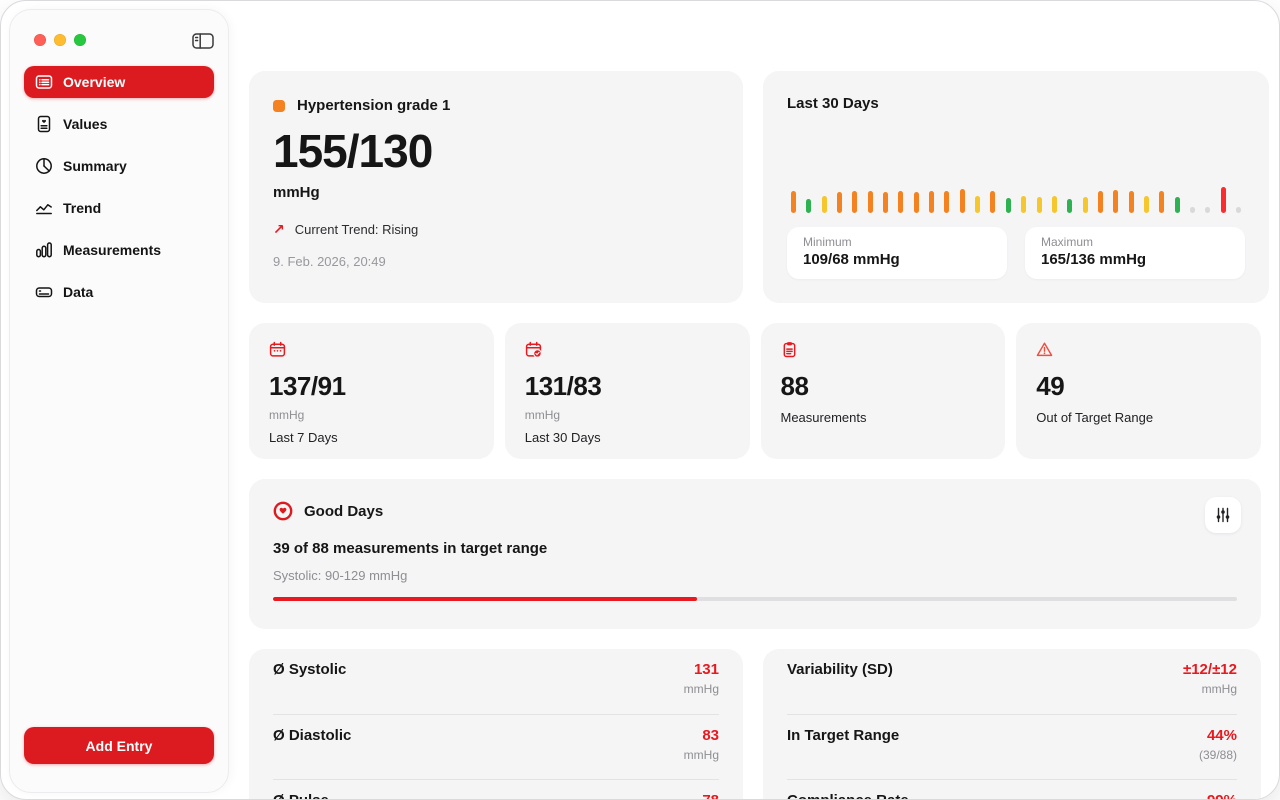  What do you see at coordinates (496, 105) in the screenshot?
I see `classification-header: Hypertension grade 1` at bounding box center [496, 105].